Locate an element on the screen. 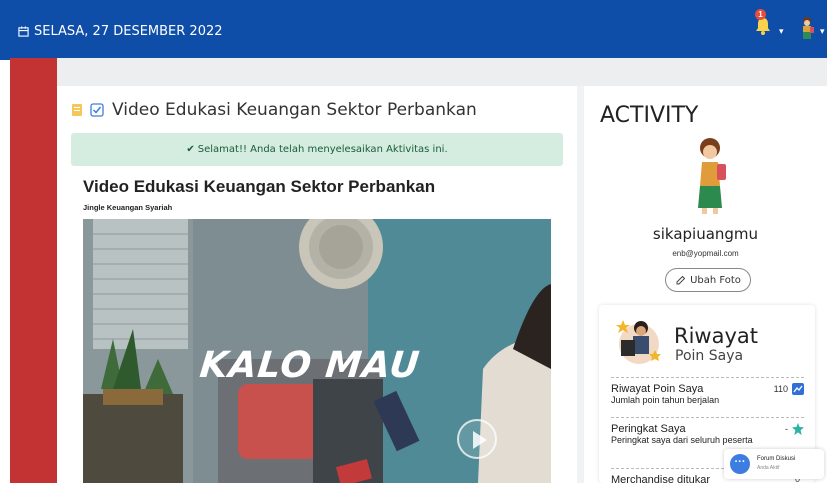 Image resolution: width=827 pixels, height=483 pixels. video-title: Video Edukasi Keuangan Sektor Perbankan is located at coordinates (259, 186).